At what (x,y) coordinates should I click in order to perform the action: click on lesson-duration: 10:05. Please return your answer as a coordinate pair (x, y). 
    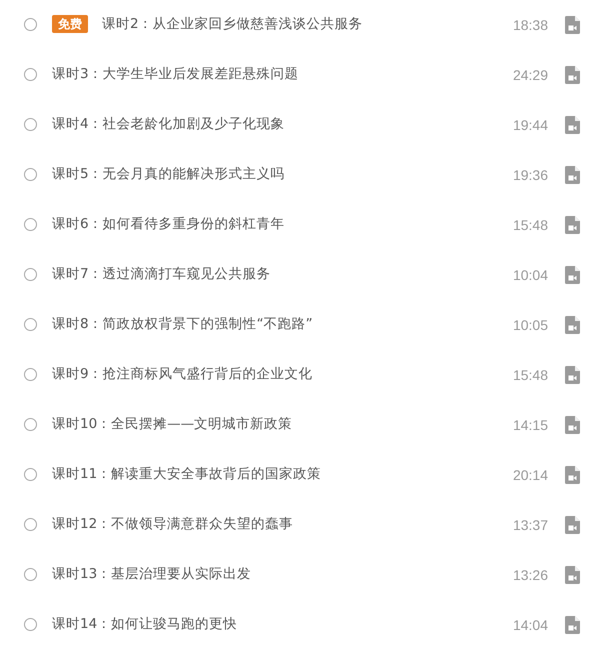
    Looking at the image, I should click on (530, 325).